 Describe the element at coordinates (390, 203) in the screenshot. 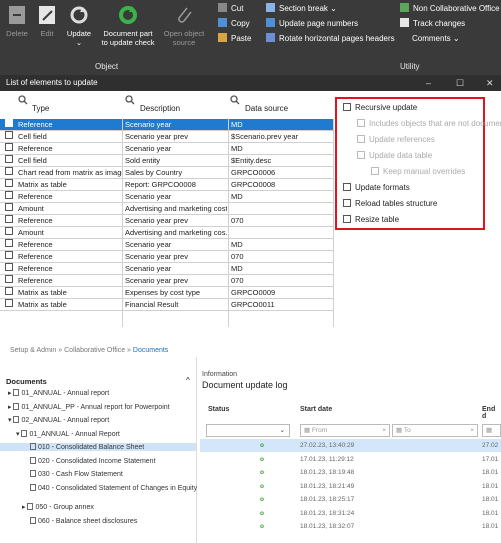

I see `reload-tables-structure-checkbox: Reload tables structure` at that location.